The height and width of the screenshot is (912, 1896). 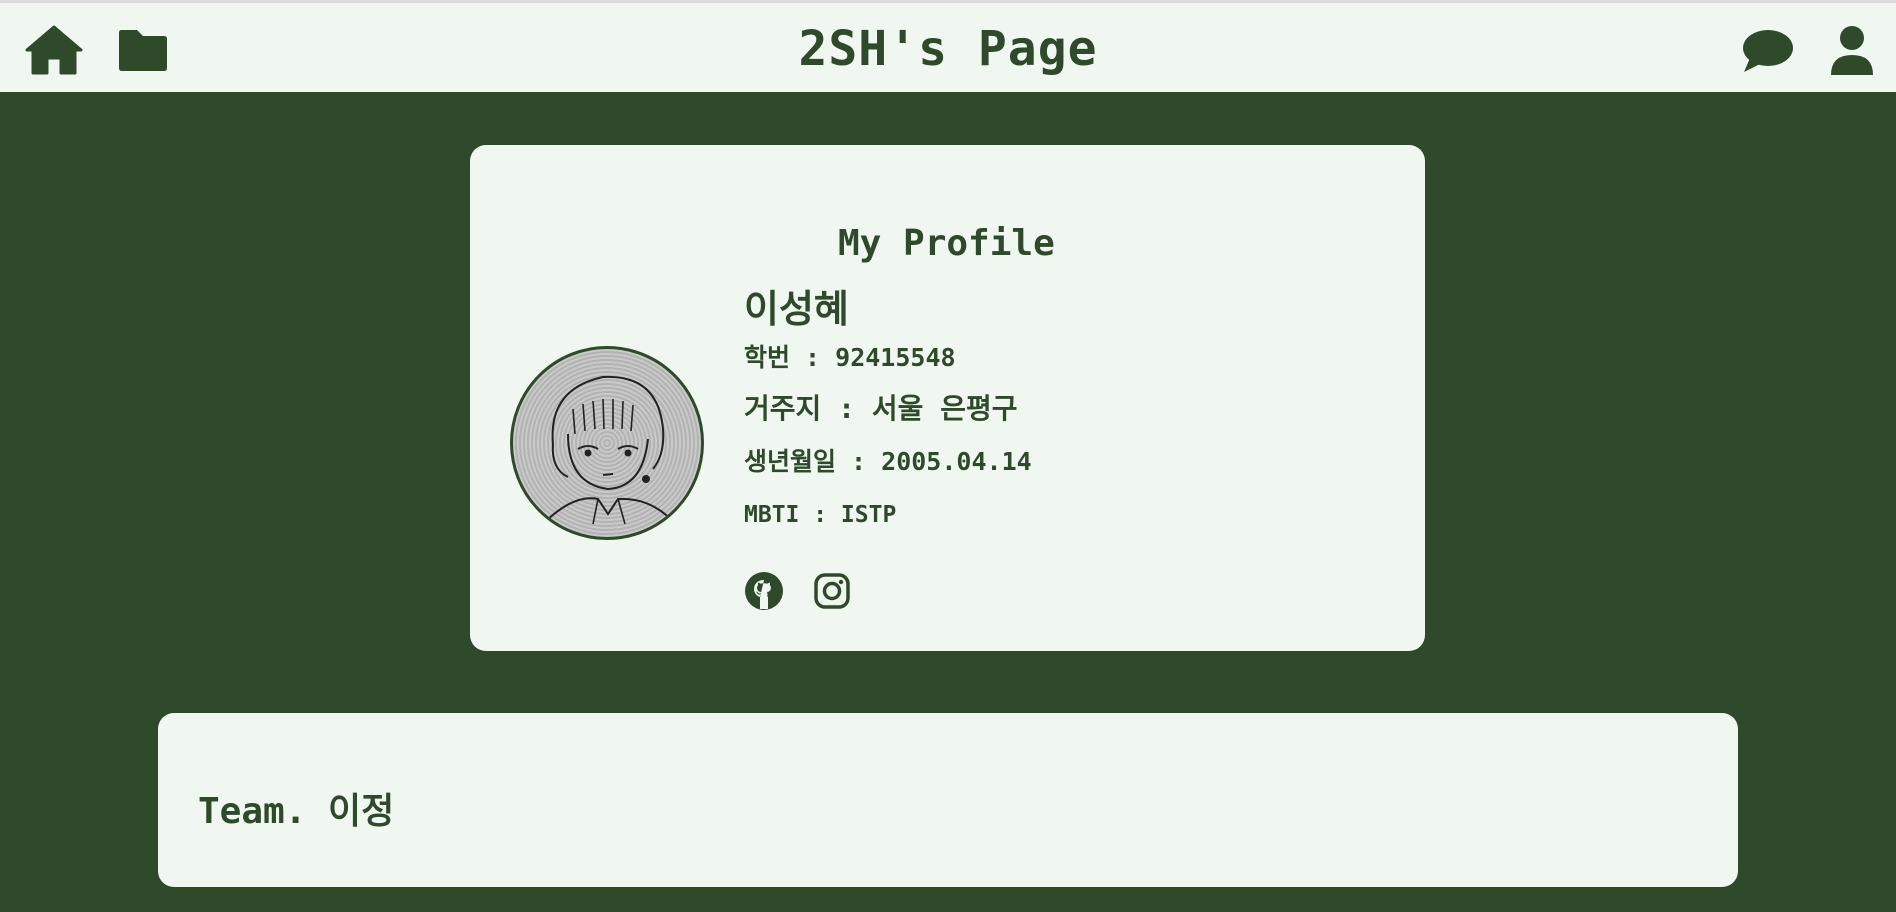 I want to click on birthday: 생년월일 : 2005.04.14, so click(x=888, y=461).